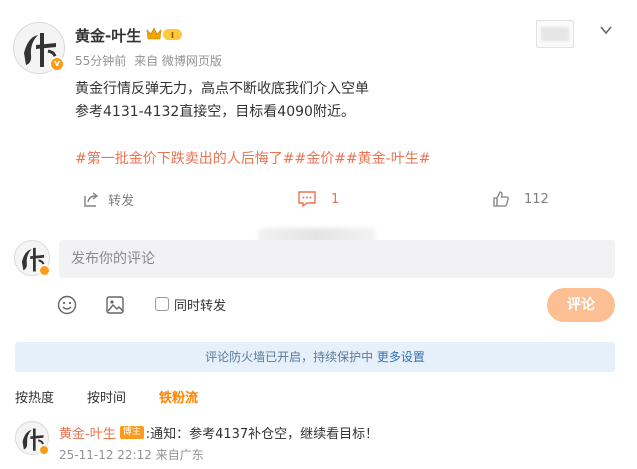 This screenshot has width=637, height=469. Describe the element at coordinates (115, 305) in the screenshot. I see `image-icon` at that location.